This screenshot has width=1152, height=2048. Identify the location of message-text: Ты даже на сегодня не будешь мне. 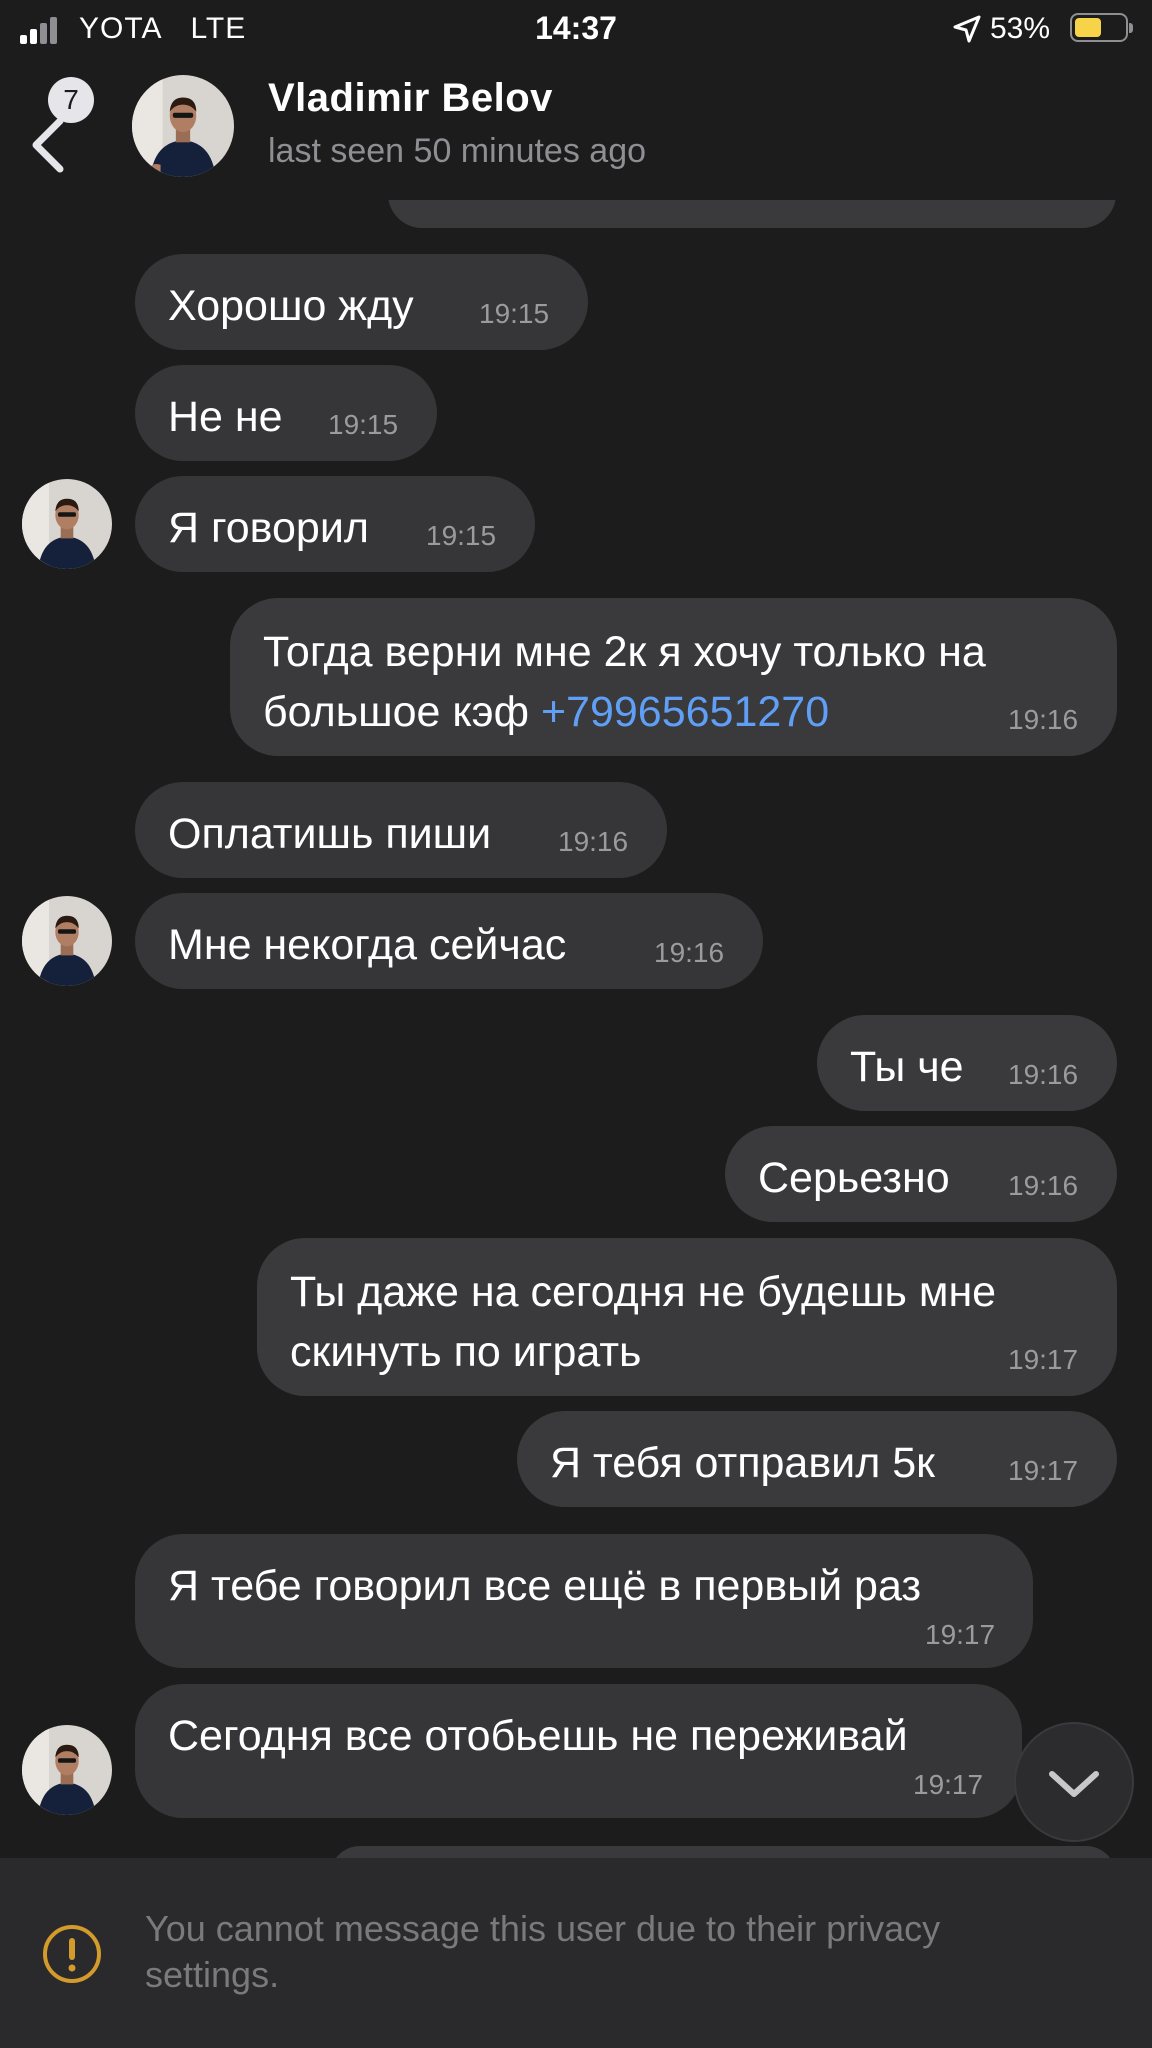
(643, 1292).